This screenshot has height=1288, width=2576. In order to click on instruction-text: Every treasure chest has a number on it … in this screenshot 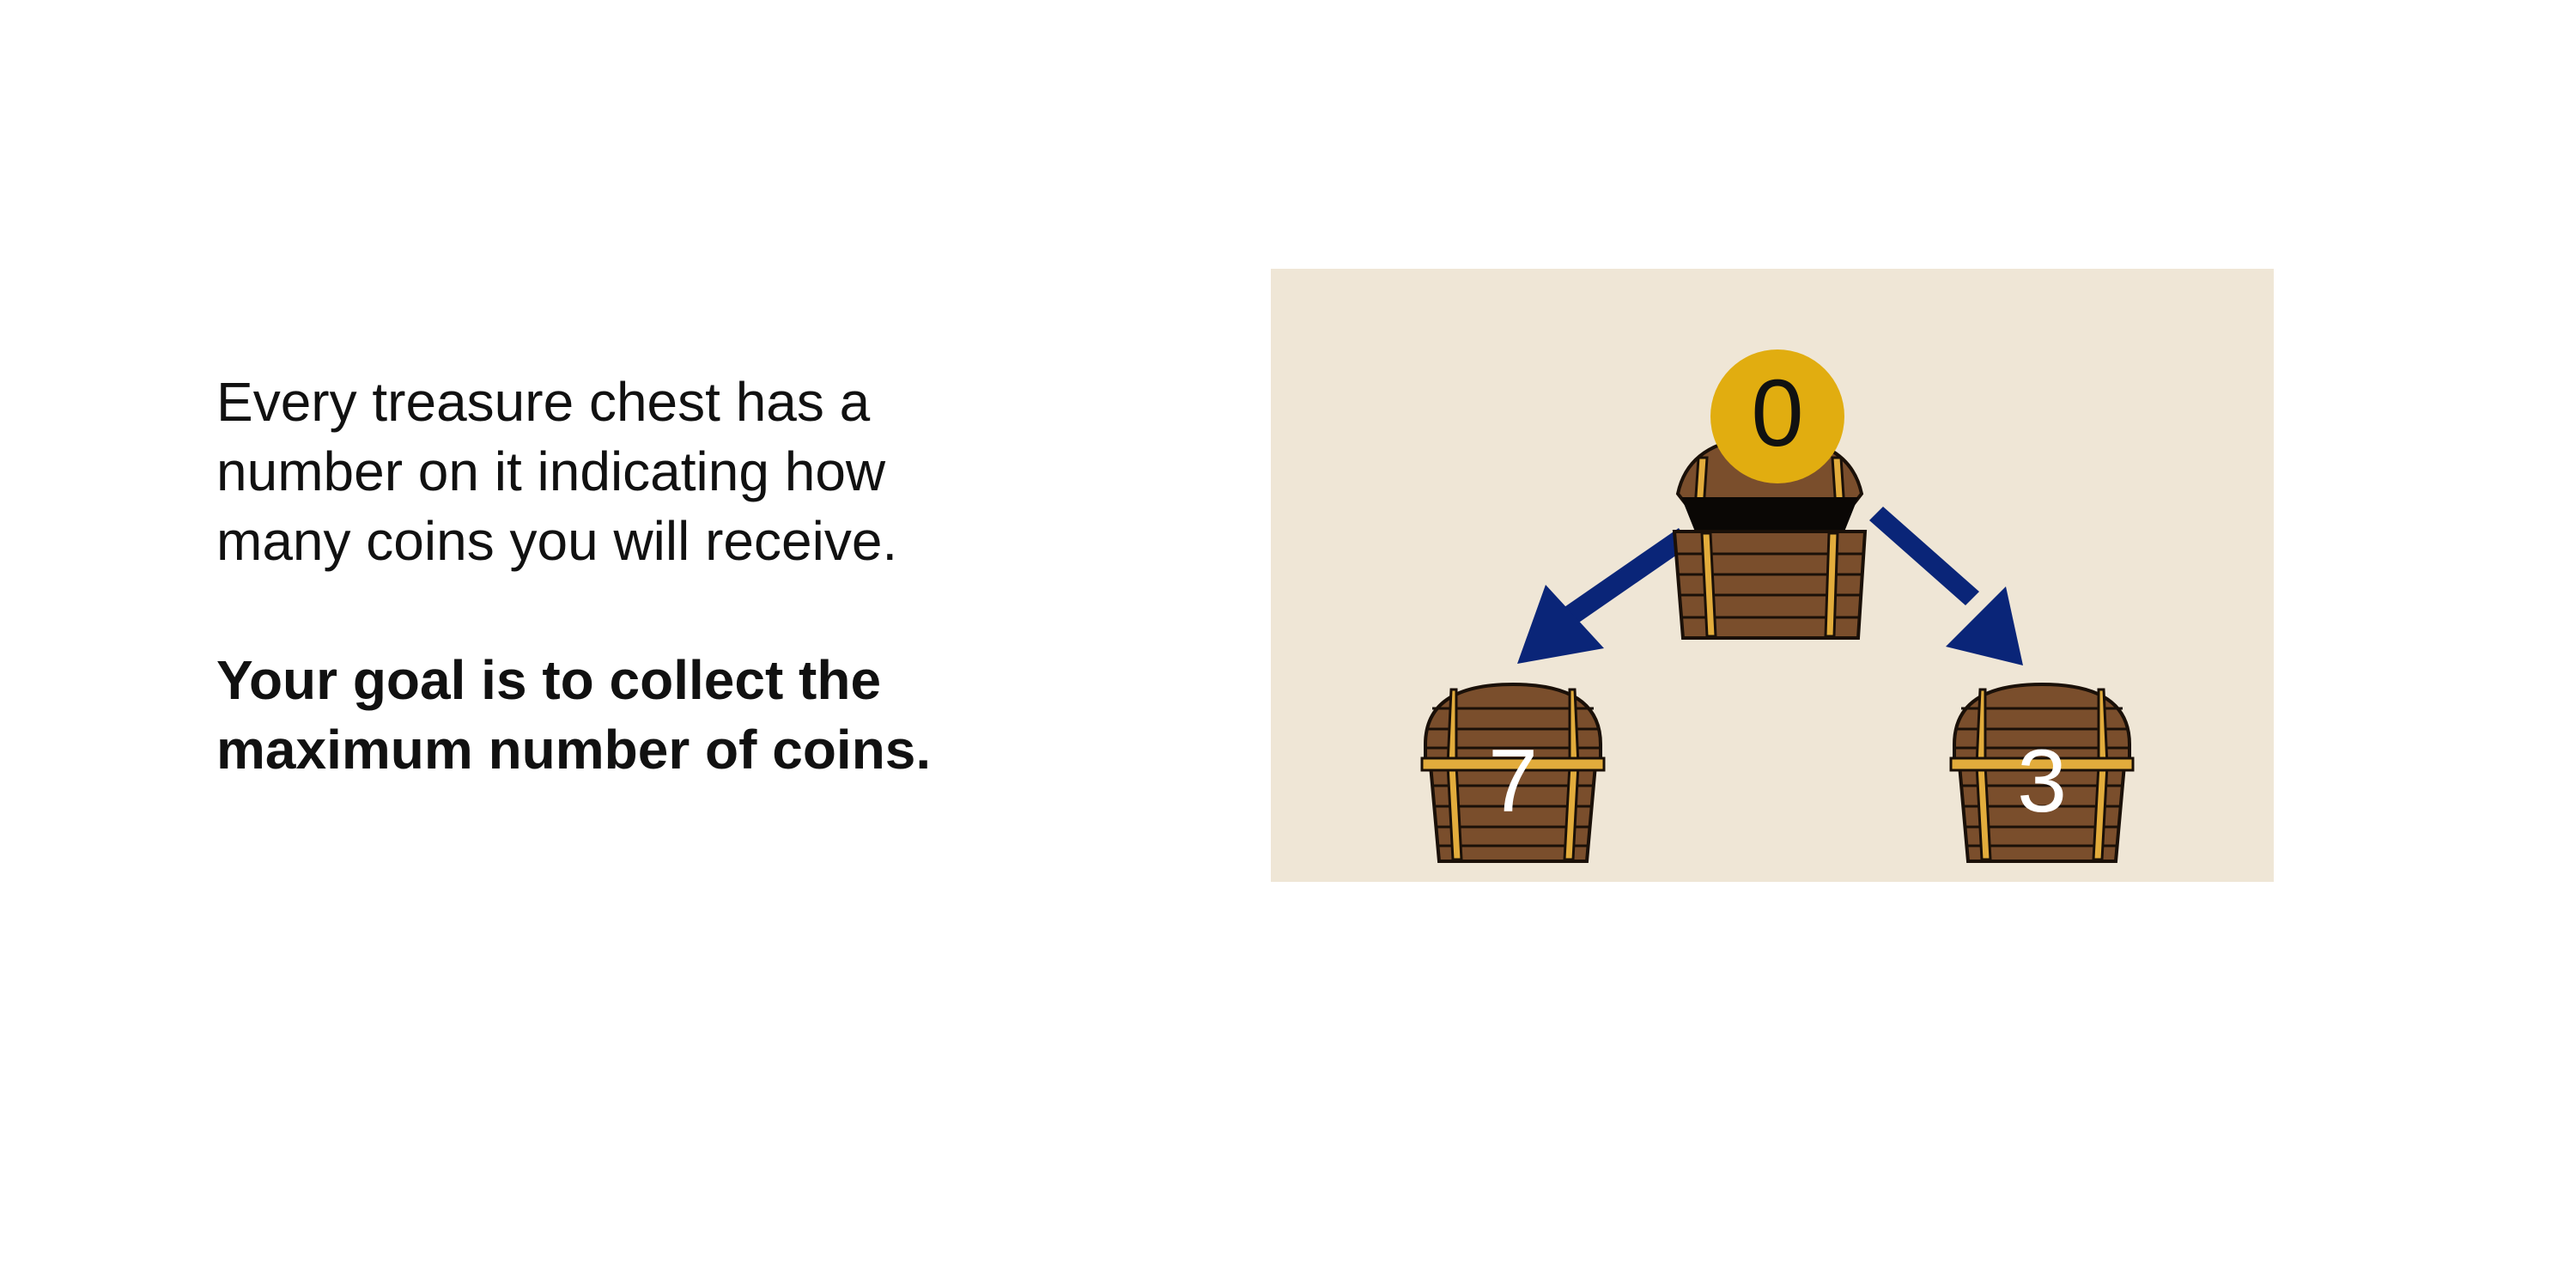, I will do `click(629, 472)`.